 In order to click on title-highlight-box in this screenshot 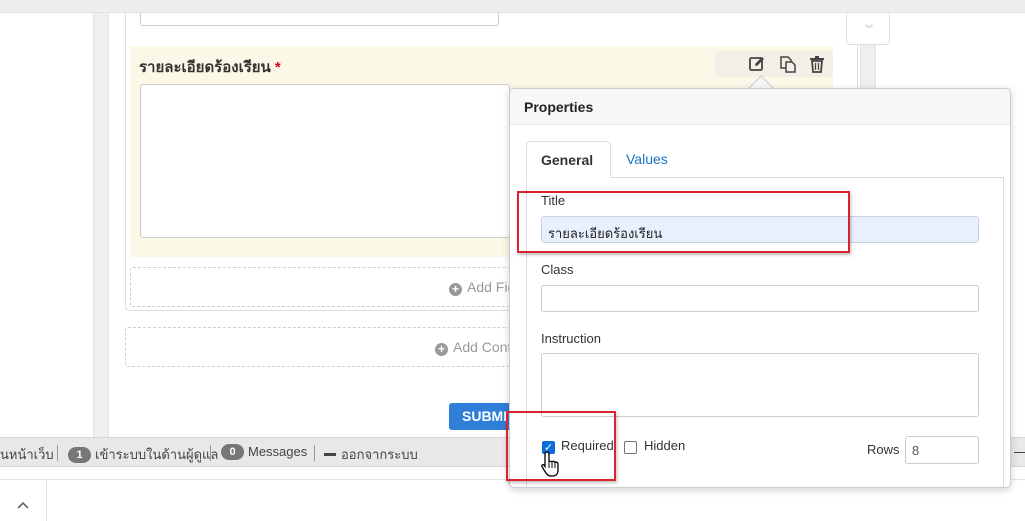, I will do `click(683, 222)`.